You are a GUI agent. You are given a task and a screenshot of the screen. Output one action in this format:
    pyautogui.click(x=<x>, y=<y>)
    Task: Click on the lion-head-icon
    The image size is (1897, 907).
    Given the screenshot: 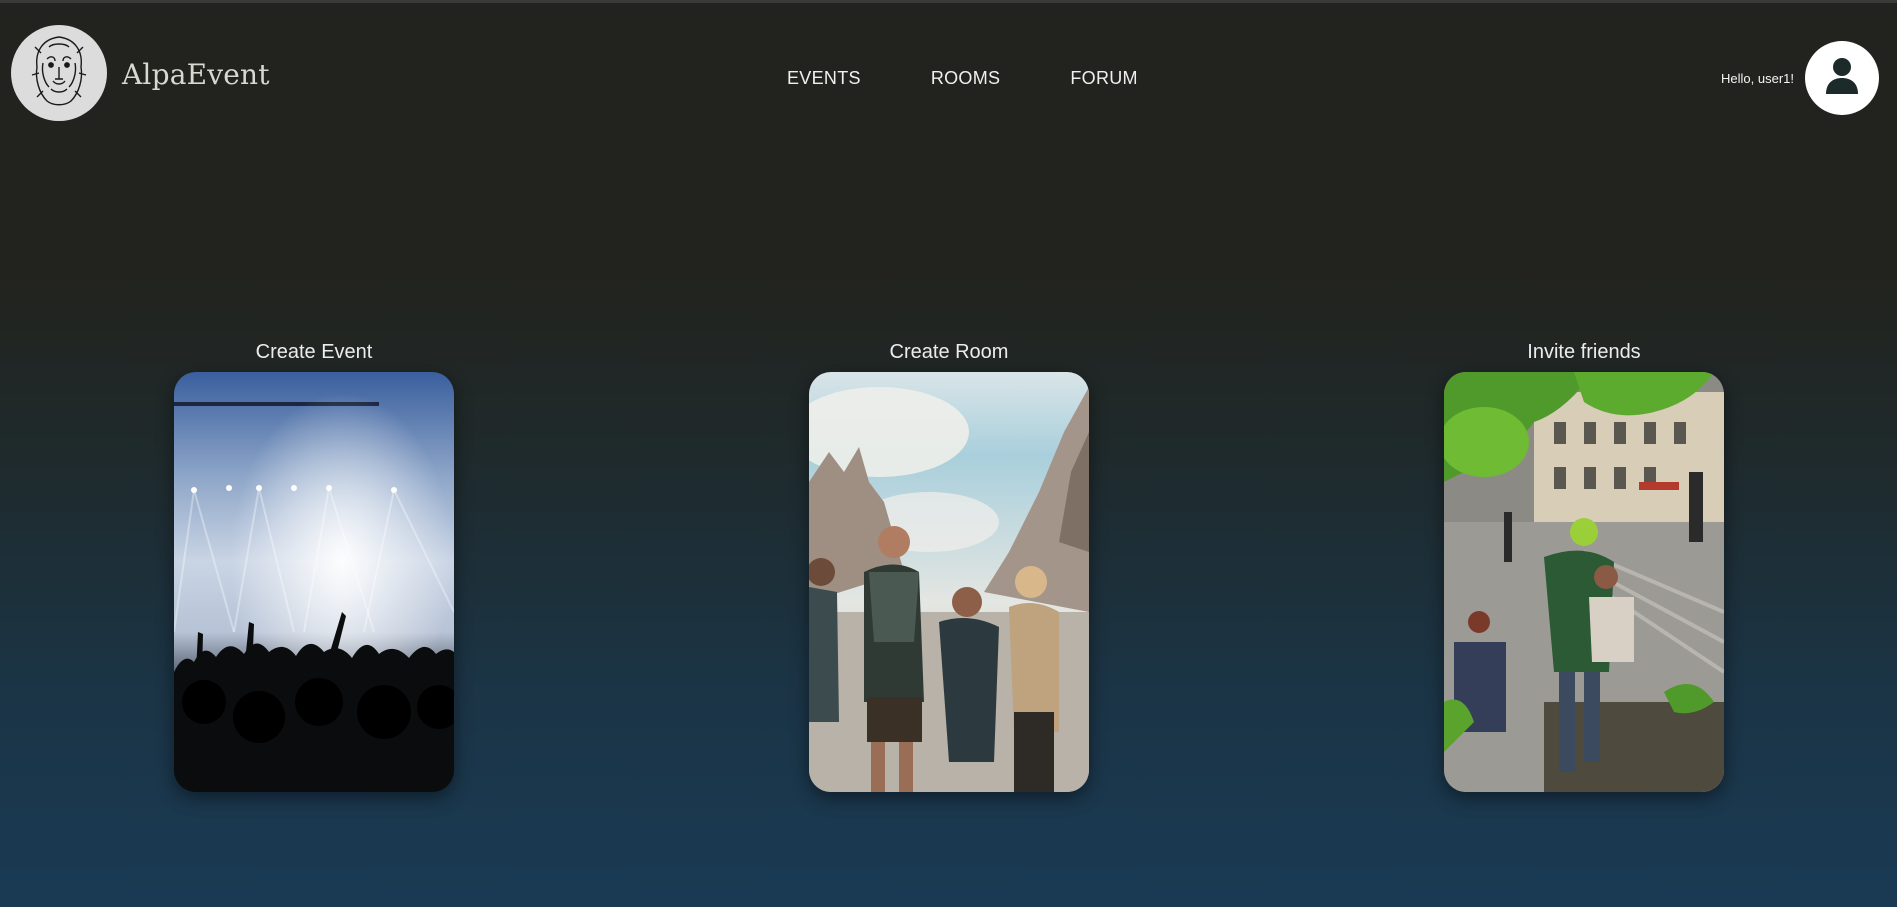 What is the action you would take?
    pyautogui.click(x=59, y=73)
    